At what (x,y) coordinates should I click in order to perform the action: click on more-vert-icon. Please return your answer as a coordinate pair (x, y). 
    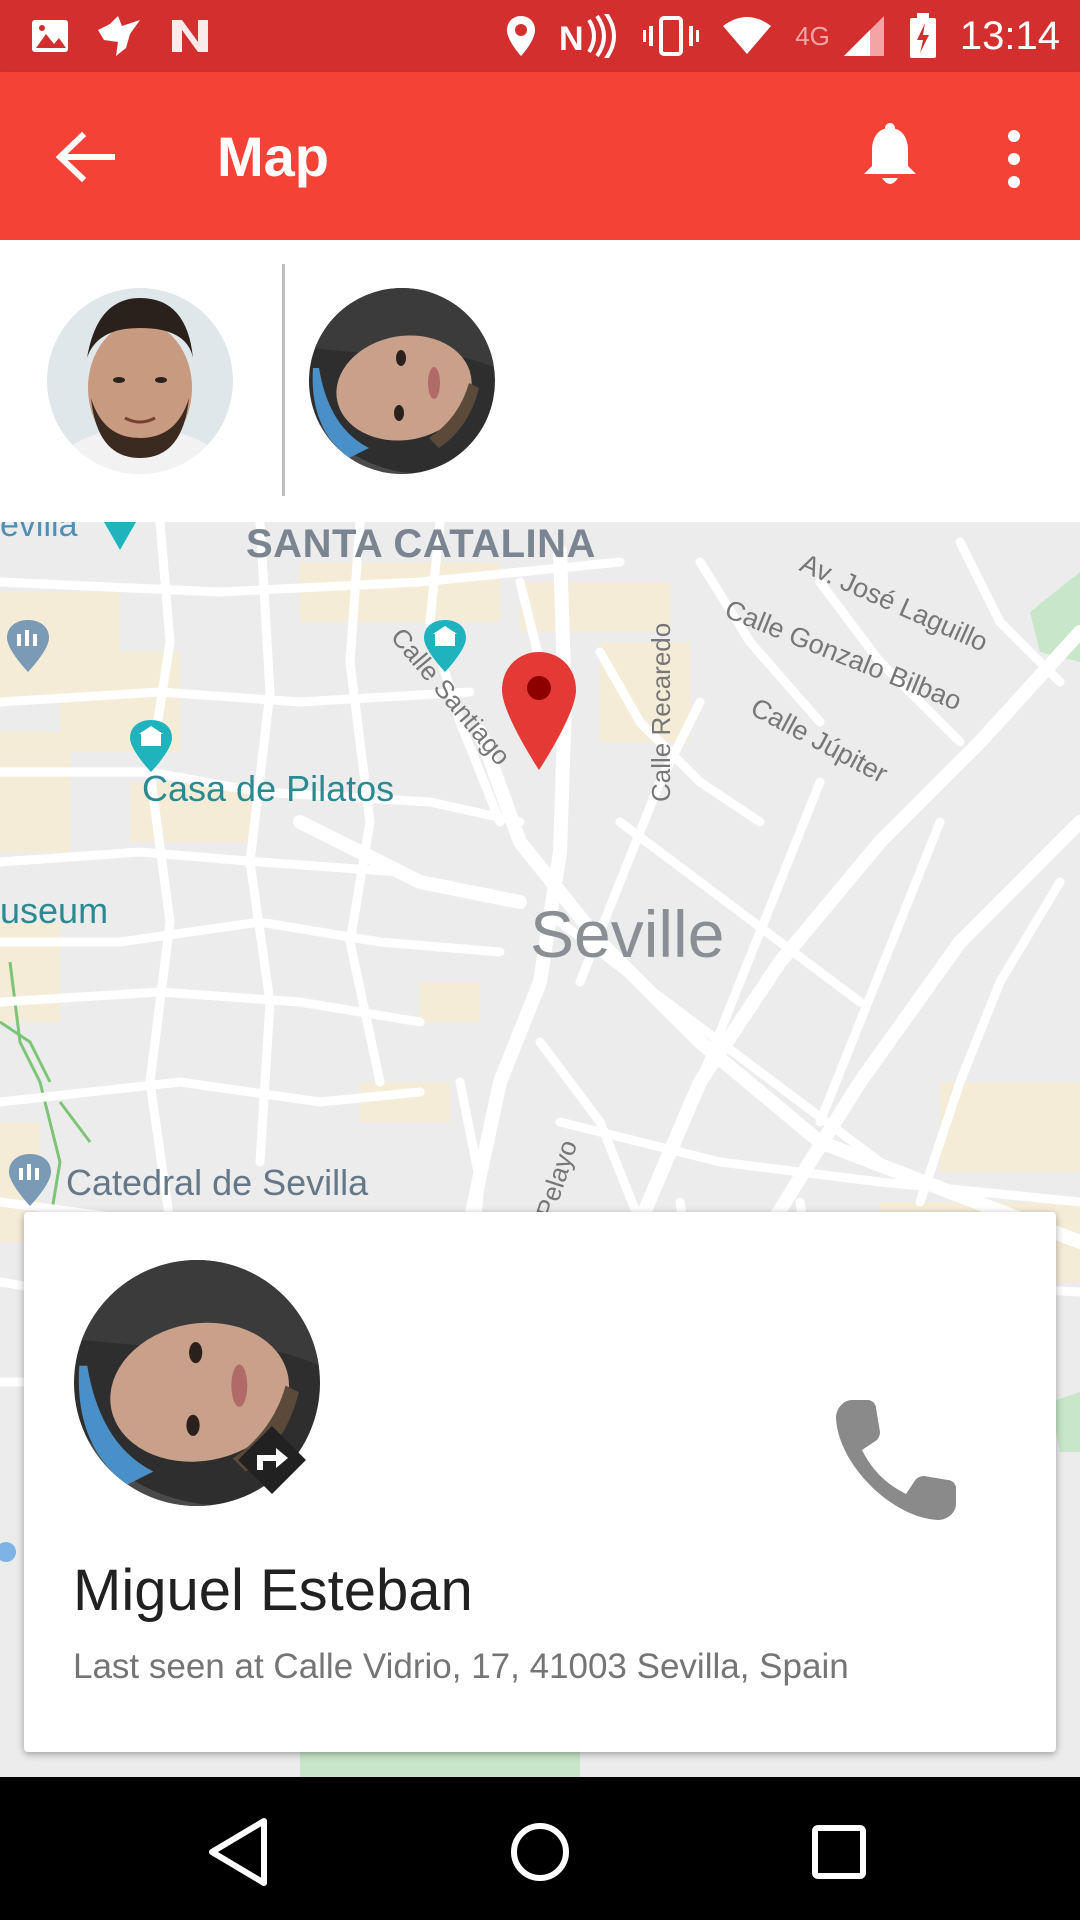
    Looking at the image, I should click on (1014, 159).